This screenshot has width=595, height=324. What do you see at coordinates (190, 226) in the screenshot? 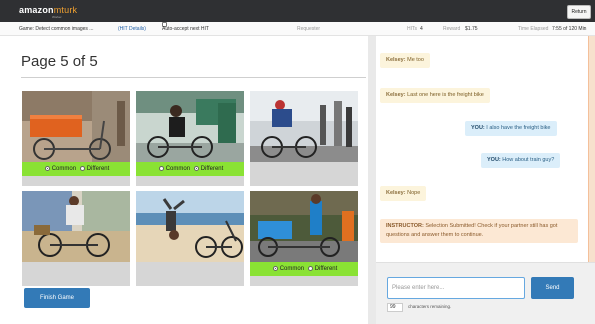
I see `tile-photo-handstand` at bounding box center [190, 226].